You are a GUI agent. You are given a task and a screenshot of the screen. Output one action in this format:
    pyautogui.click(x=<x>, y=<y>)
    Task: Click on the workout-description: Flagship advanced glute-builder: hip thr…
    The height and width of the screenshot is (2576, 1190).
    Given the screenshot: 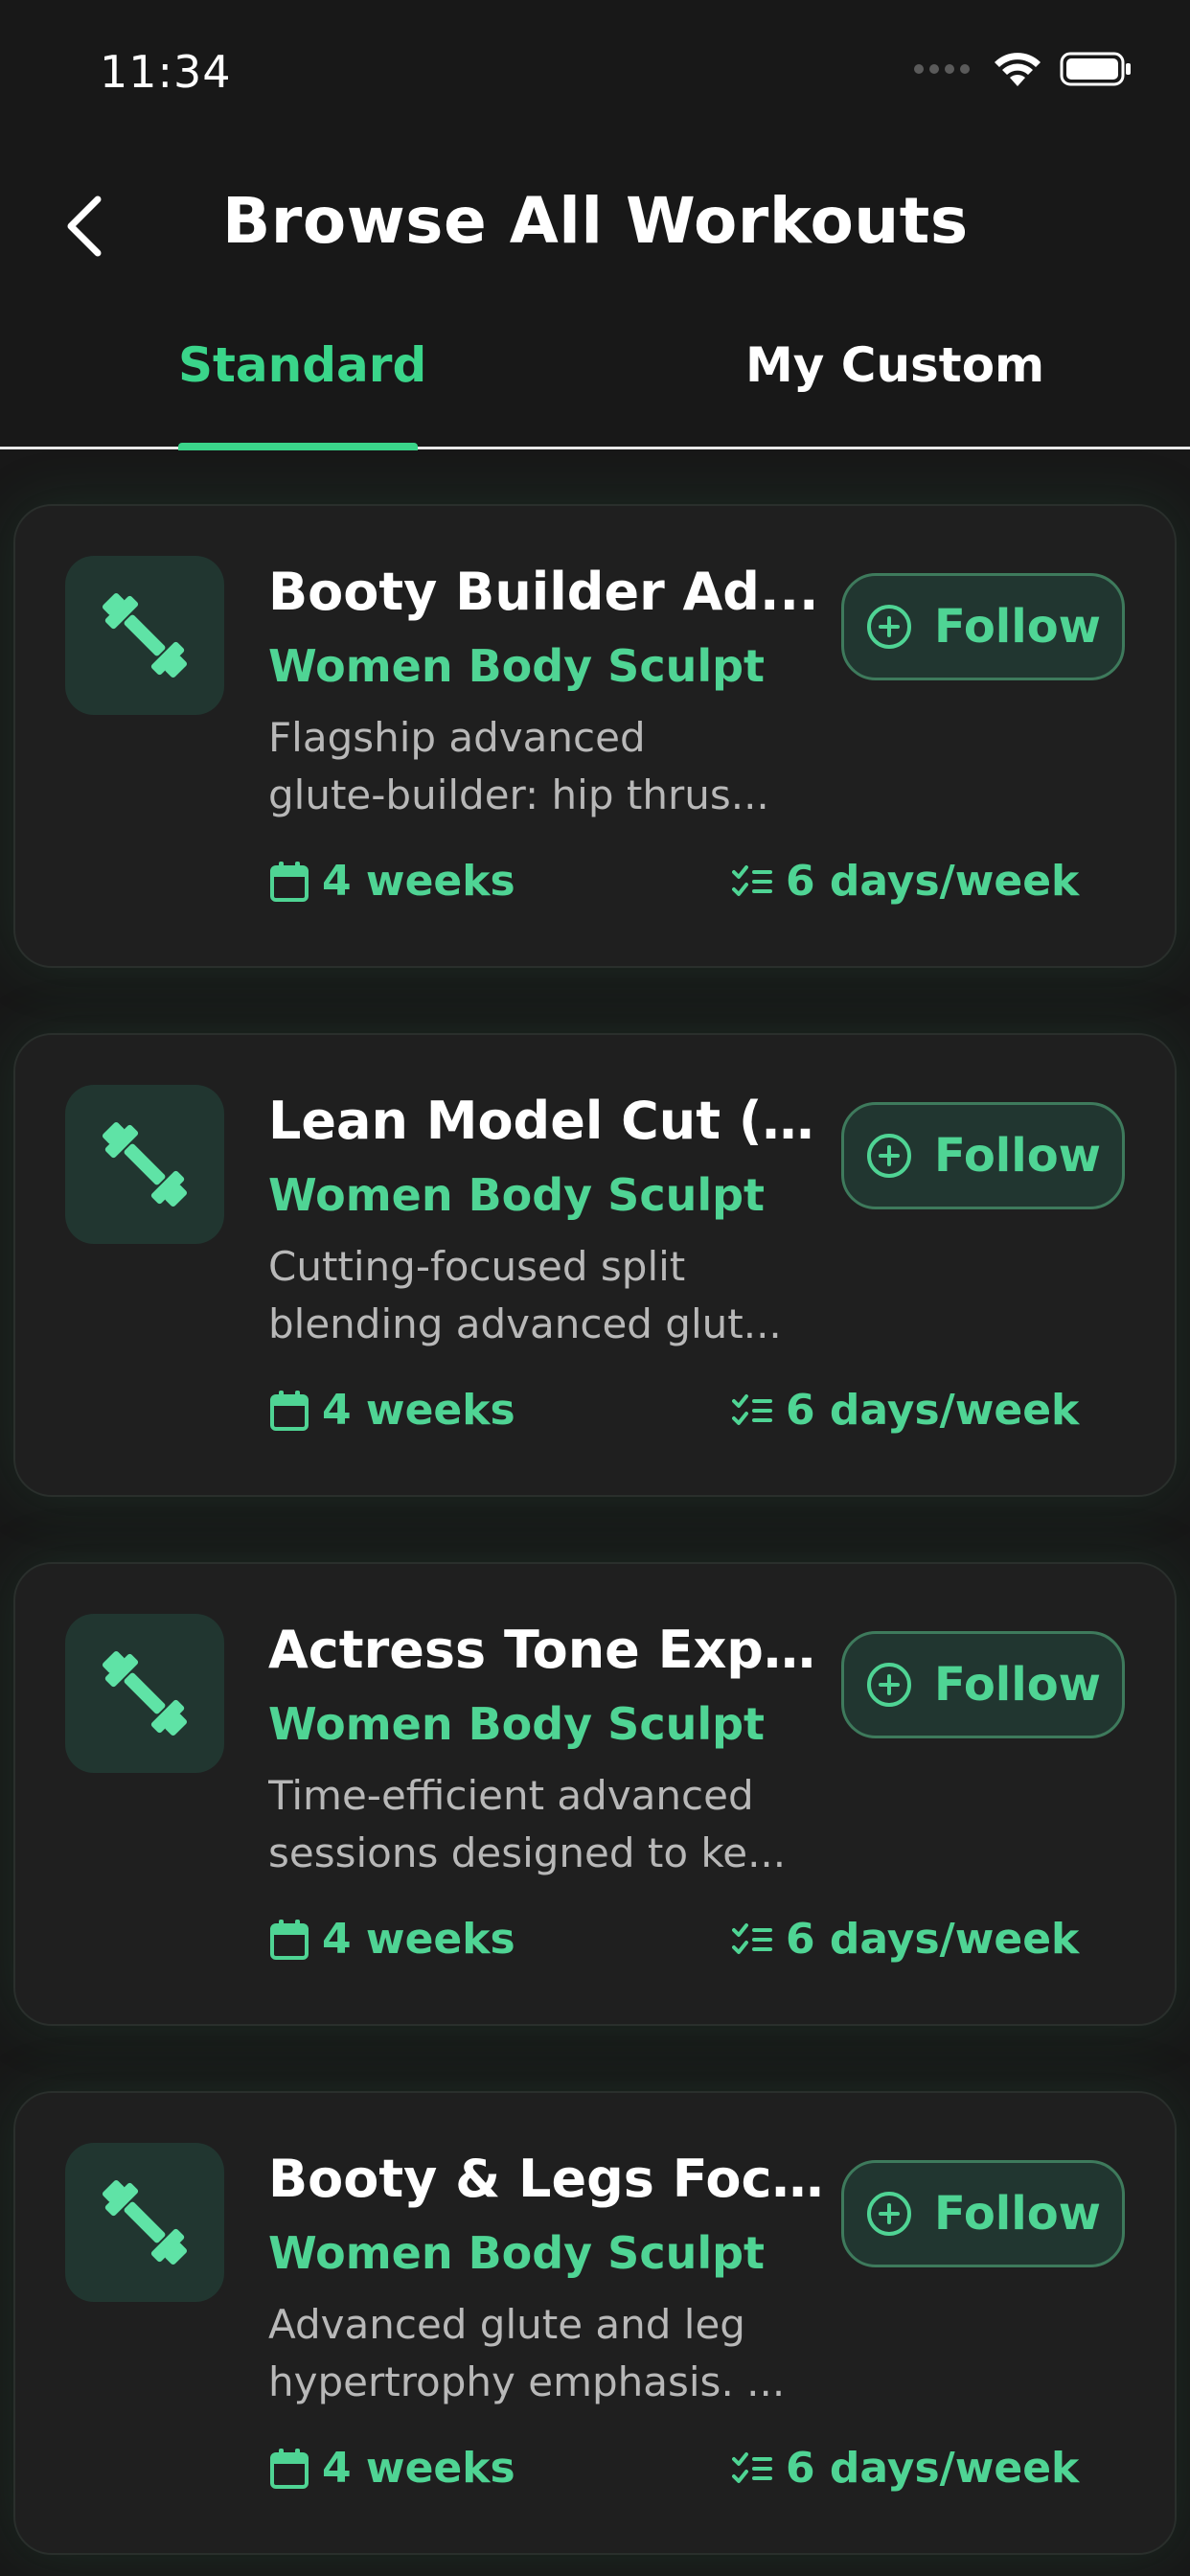 What is the action you would take?
    pyautogui.click(x=541, y=766)
    